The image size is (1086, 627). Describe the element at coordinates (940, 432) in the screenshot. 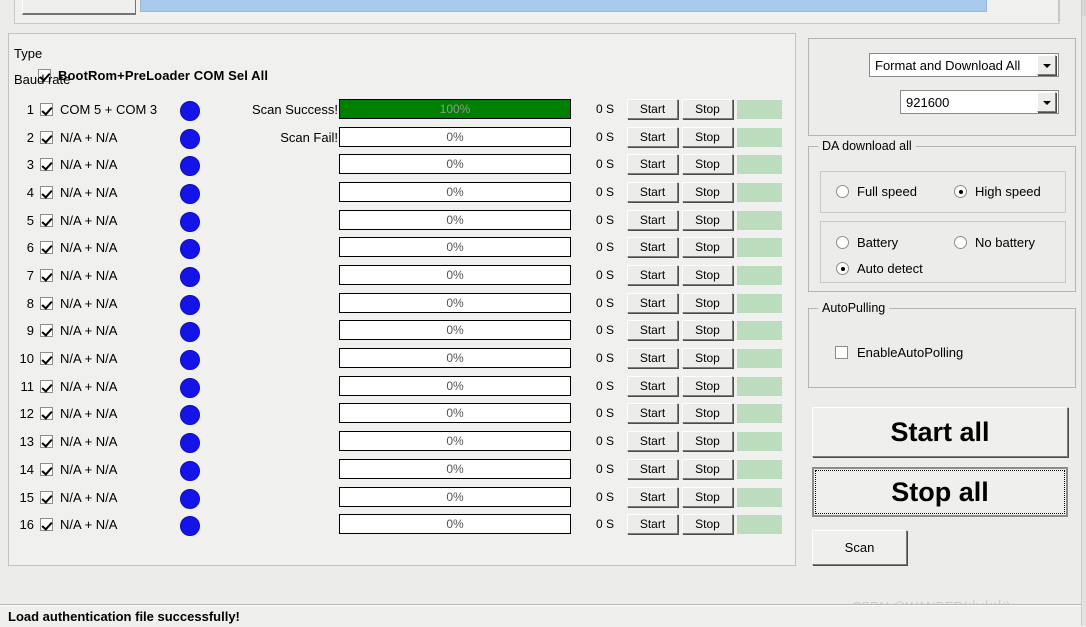

I see `start-all-button: Start all` at that location.